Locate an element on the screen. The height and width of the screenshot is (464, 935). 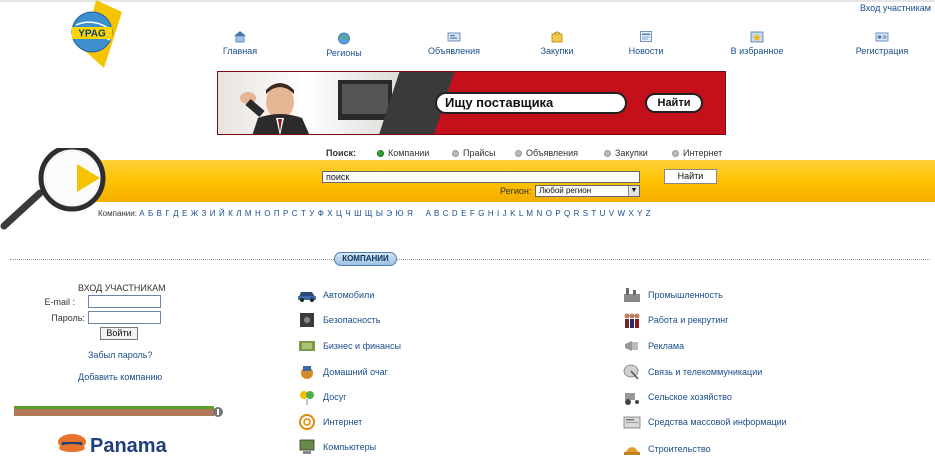
money-icon is located at coordinates (307, 346).